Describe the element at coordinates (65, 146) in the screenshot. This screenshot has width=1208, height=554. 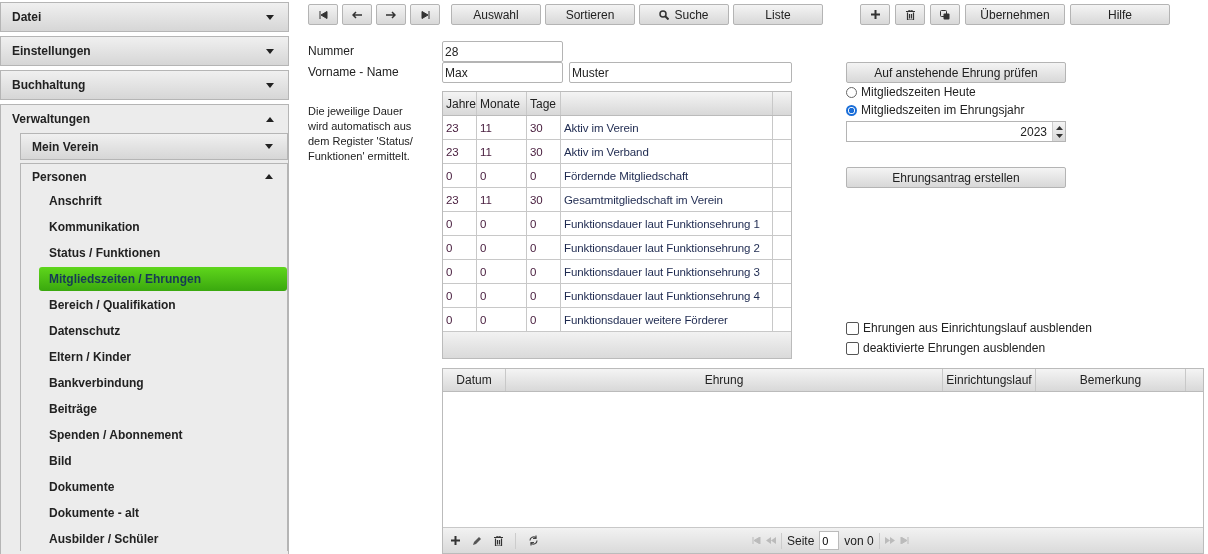
I see `subsection-title: Mein Verein` at that location.